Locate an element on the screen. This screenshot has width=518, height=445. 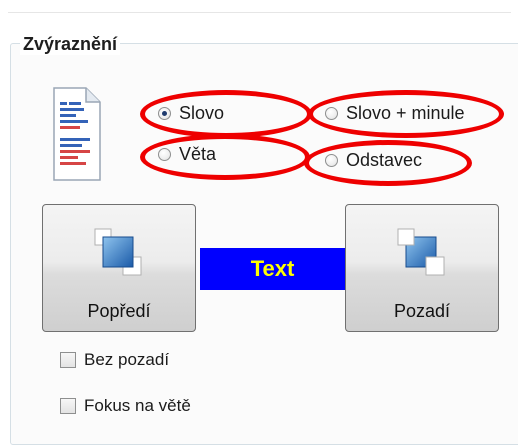
checkbox-label: Bez pozadí is located at coordinates (127, 359).